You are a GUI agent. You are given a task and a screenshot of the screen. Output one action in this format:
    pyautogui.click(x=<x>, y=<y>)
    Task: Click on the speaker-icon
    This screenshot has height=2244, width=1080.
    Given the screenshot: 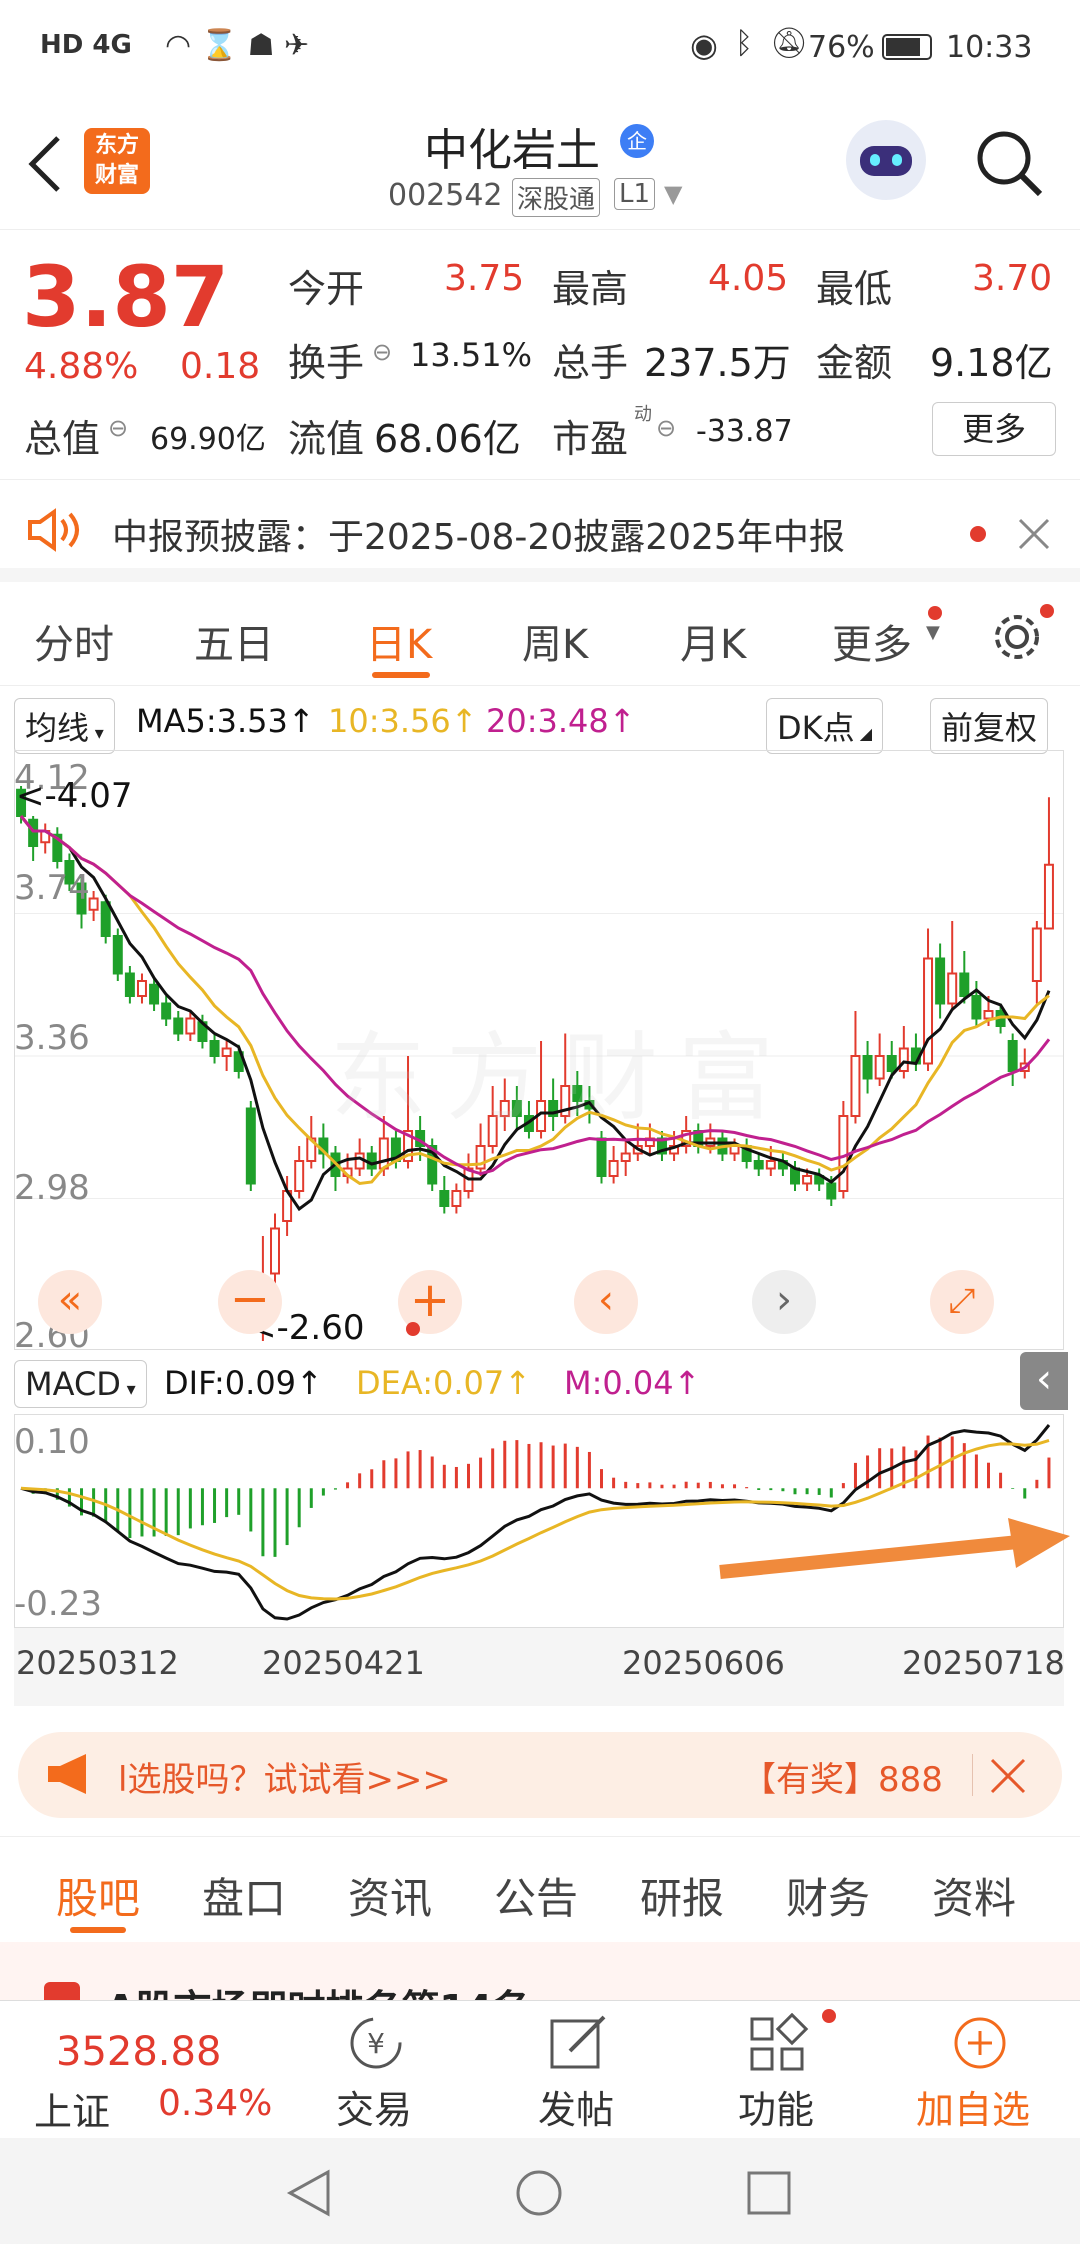 What is the action you would take?
    pyautogui.click(x=53, y=530)
    